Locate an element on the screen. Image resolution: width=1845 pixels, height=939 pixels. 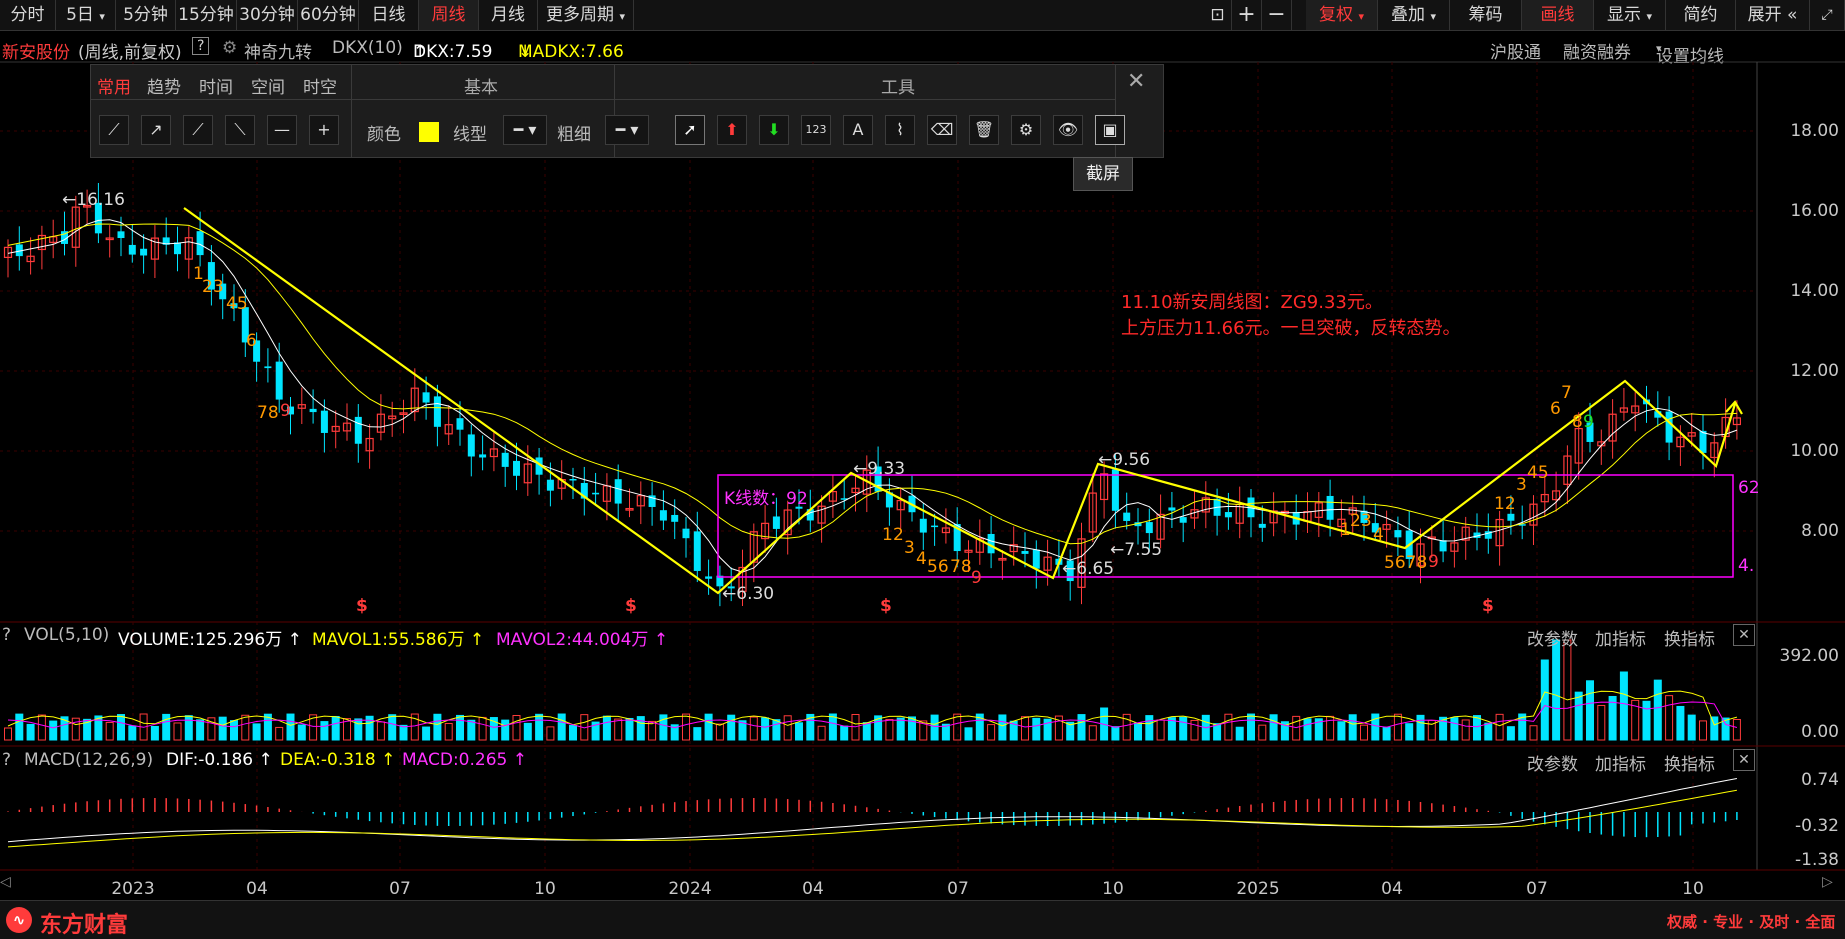
tab-common: 常用 is located at coordinates (114, 85).